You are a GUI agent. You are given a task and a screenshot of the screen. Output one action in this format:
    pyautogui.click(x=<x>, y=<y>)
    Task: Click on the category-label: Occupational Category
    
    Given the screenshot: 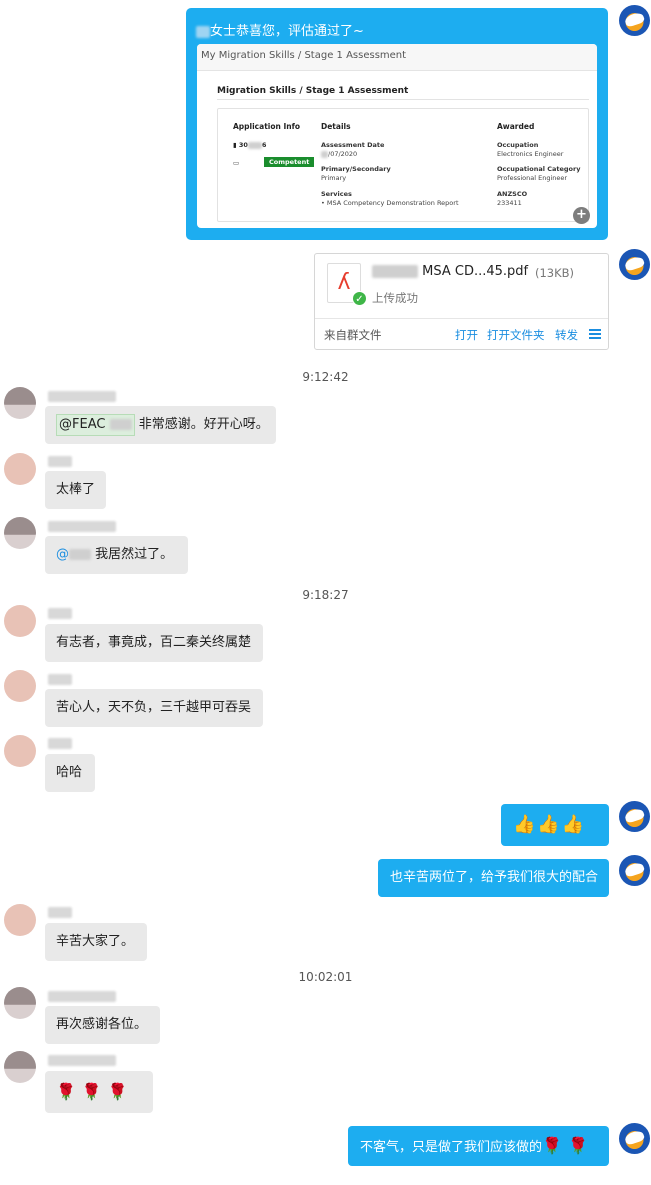 What is the action you would take?
    pyautogui.click(x=539, y=169)
    